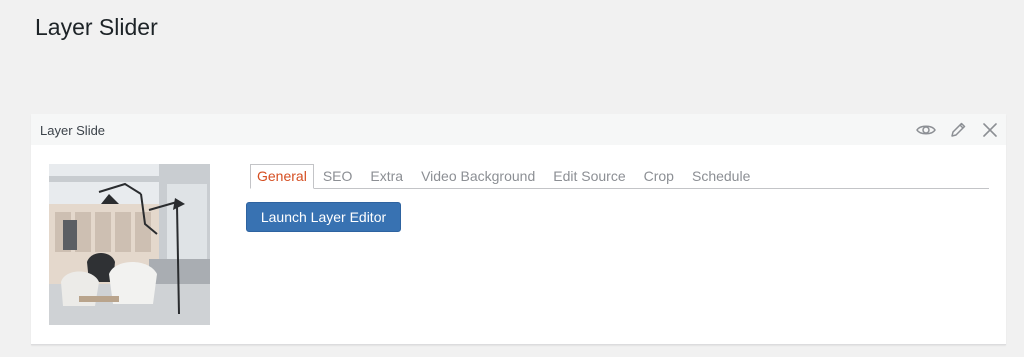 The height and width of the screenshot is (357, 1024). I want to click on tab-edit-source: Edit Source, so click(589, 176).